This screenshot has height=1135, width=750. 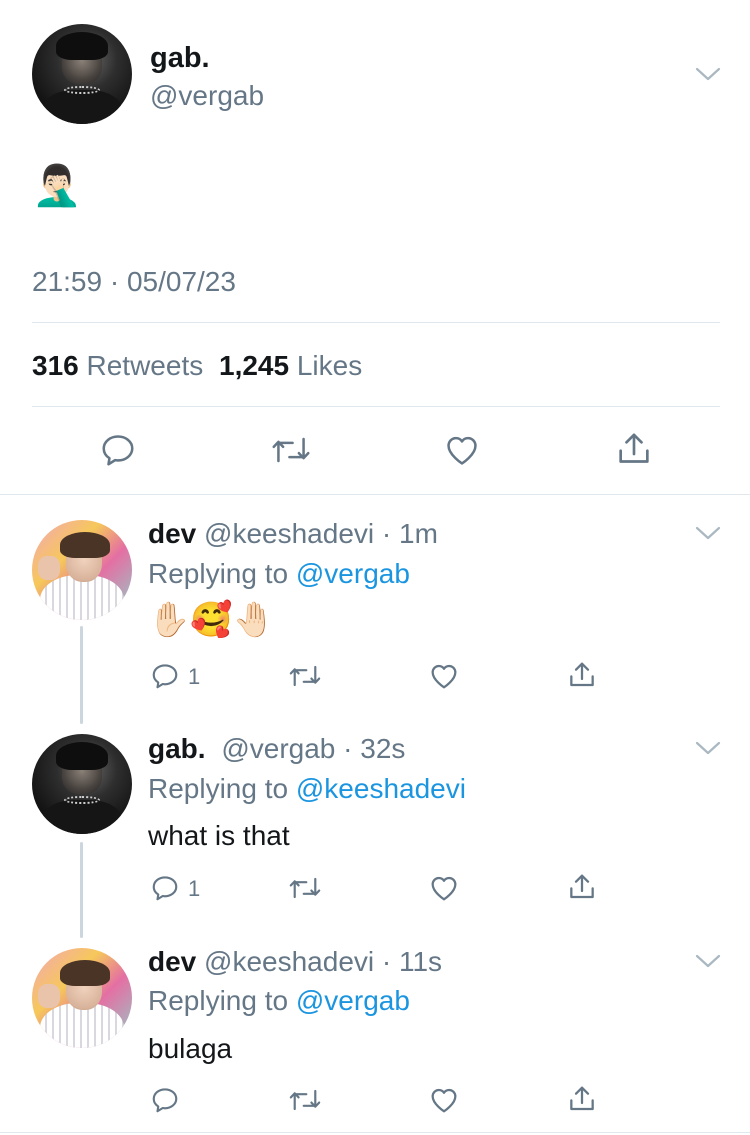 What do you see at coordinates (329, 365) in the screenshot?
I see `likes-label: Likes` at bounding box center [329, 365].